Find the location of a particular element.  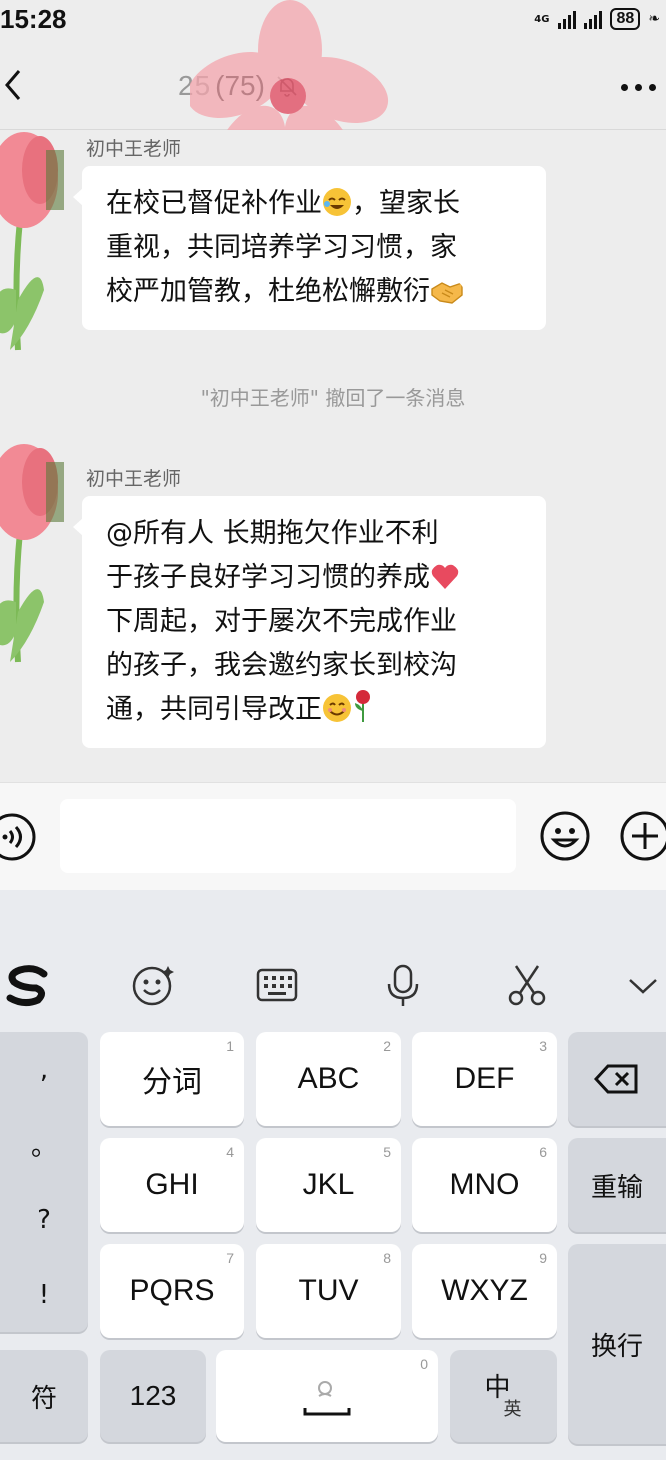

space-key: 0 is located at coordinates (327, 1396).